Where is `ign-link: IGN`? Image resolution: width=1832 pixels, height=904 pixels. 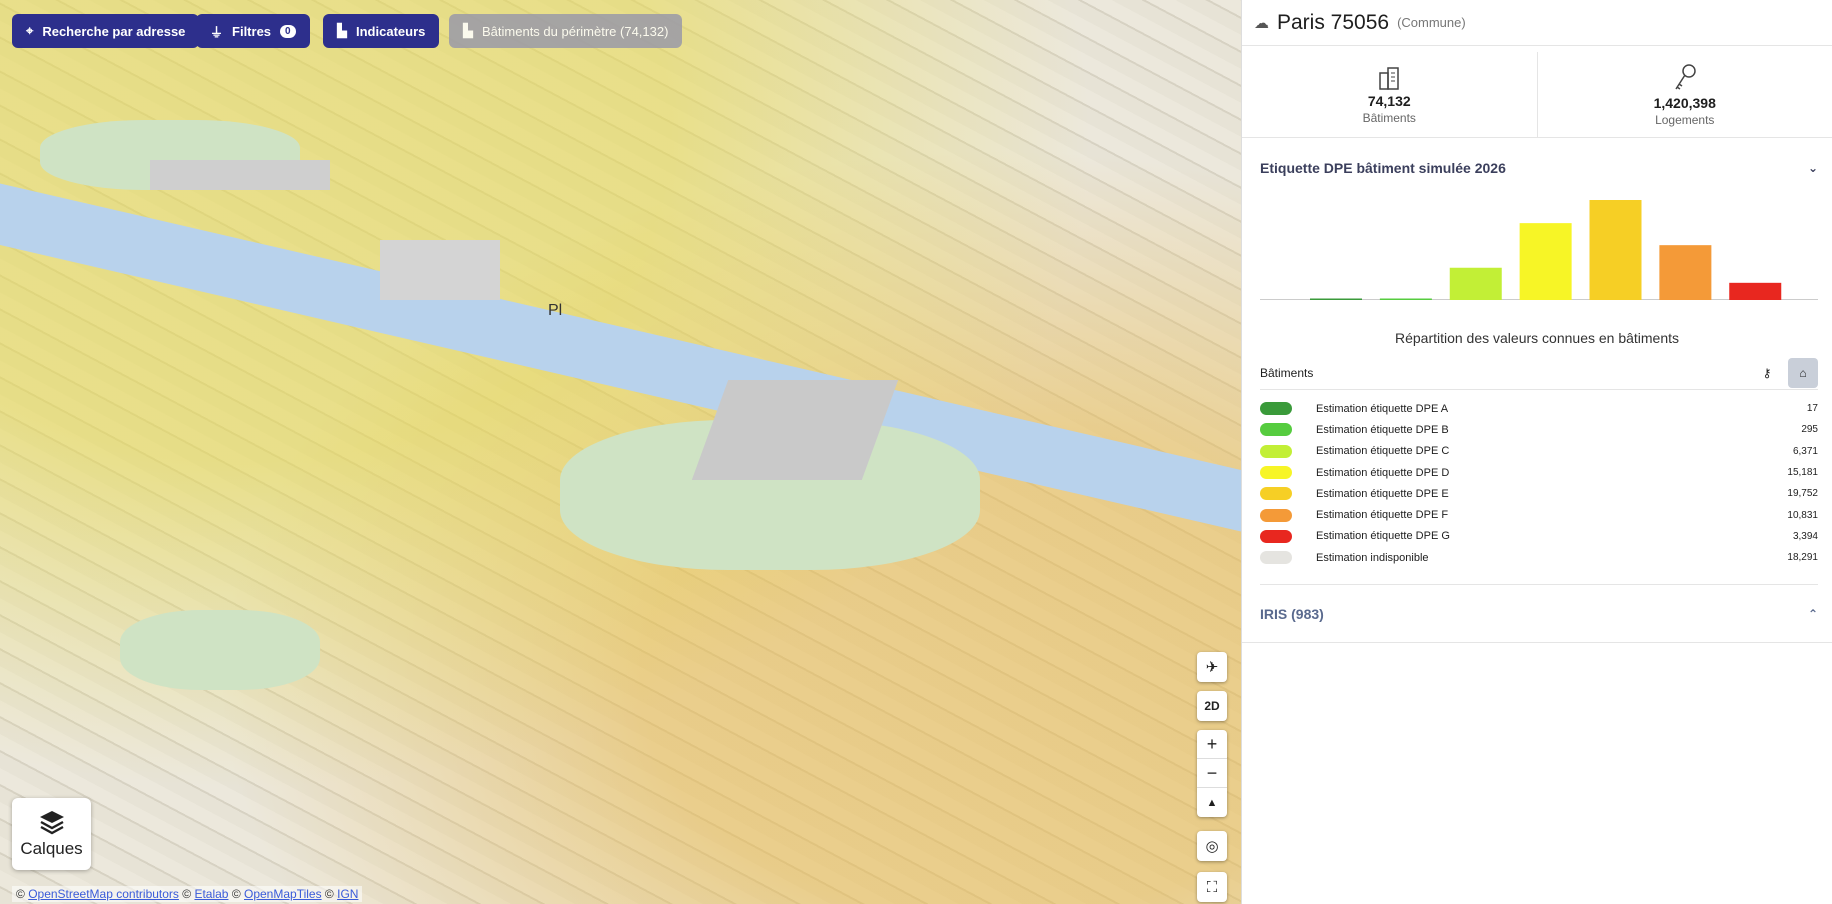 ign-link: IGN is located at coordinates (347, 894).